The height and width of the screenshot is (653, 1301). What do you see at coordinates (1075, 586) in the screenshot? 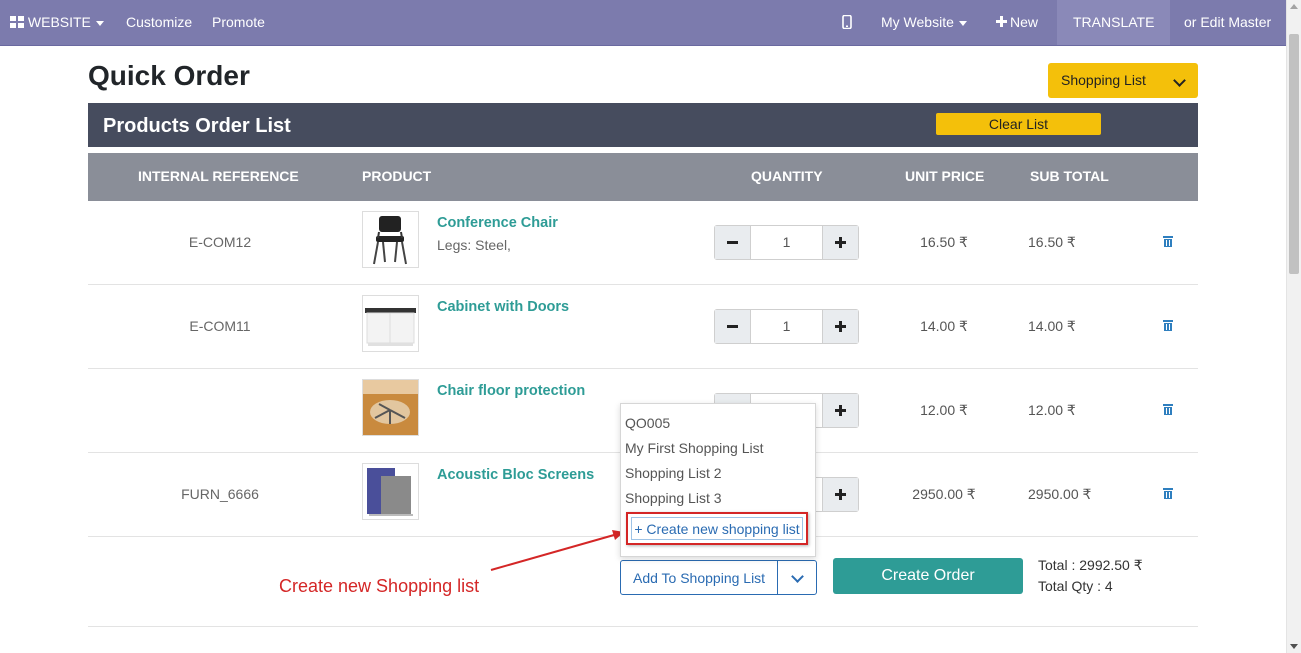
I see `total-quantity: Total Qty : 4` at bounding box center [1075, 586].